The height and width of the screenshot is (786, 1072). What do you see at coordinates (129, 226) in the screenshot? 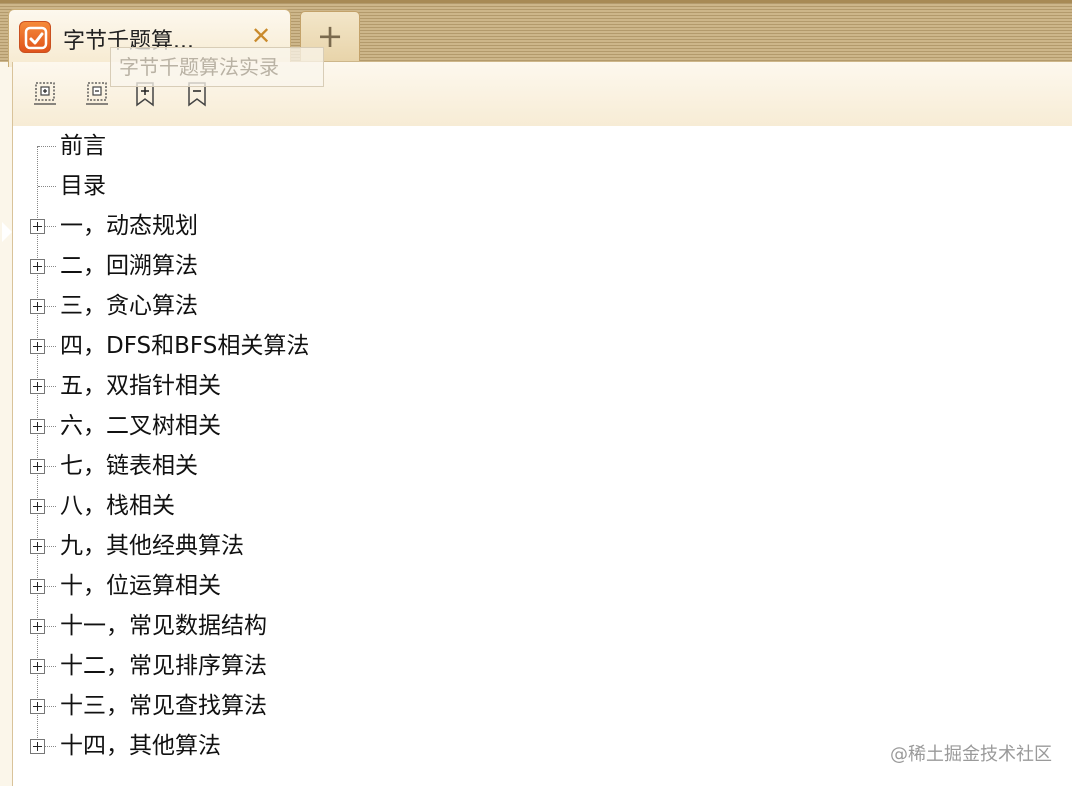
I see `tree-item-label: 一，动态规划` at bounding box center [129, 226].